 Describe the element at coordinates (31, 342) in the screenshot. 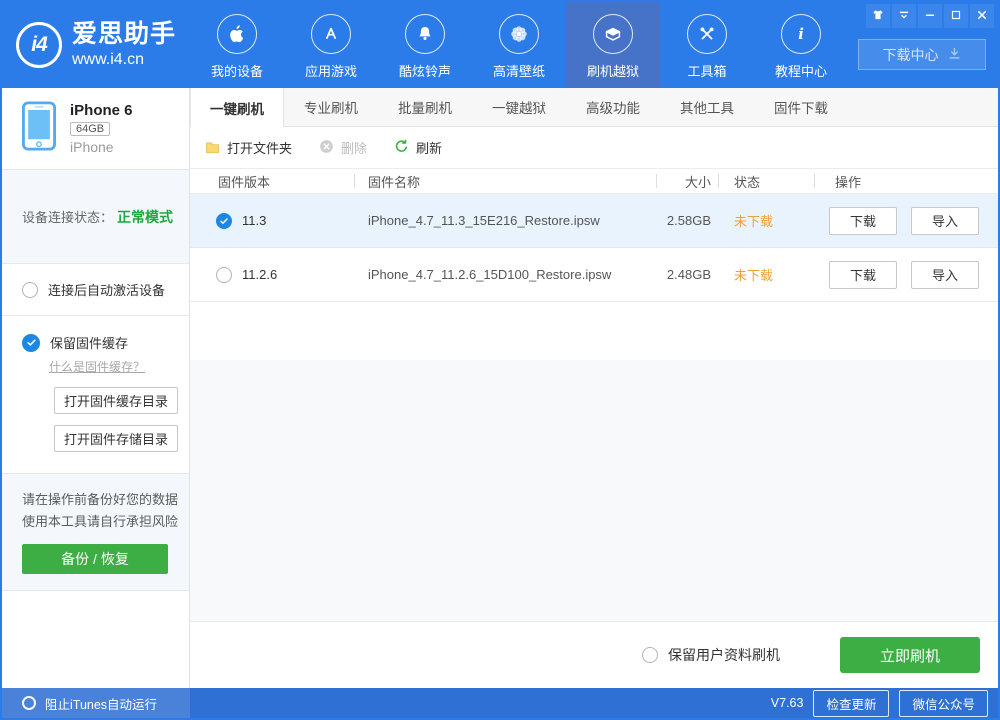

I see `keep-cache-radio` at that location.